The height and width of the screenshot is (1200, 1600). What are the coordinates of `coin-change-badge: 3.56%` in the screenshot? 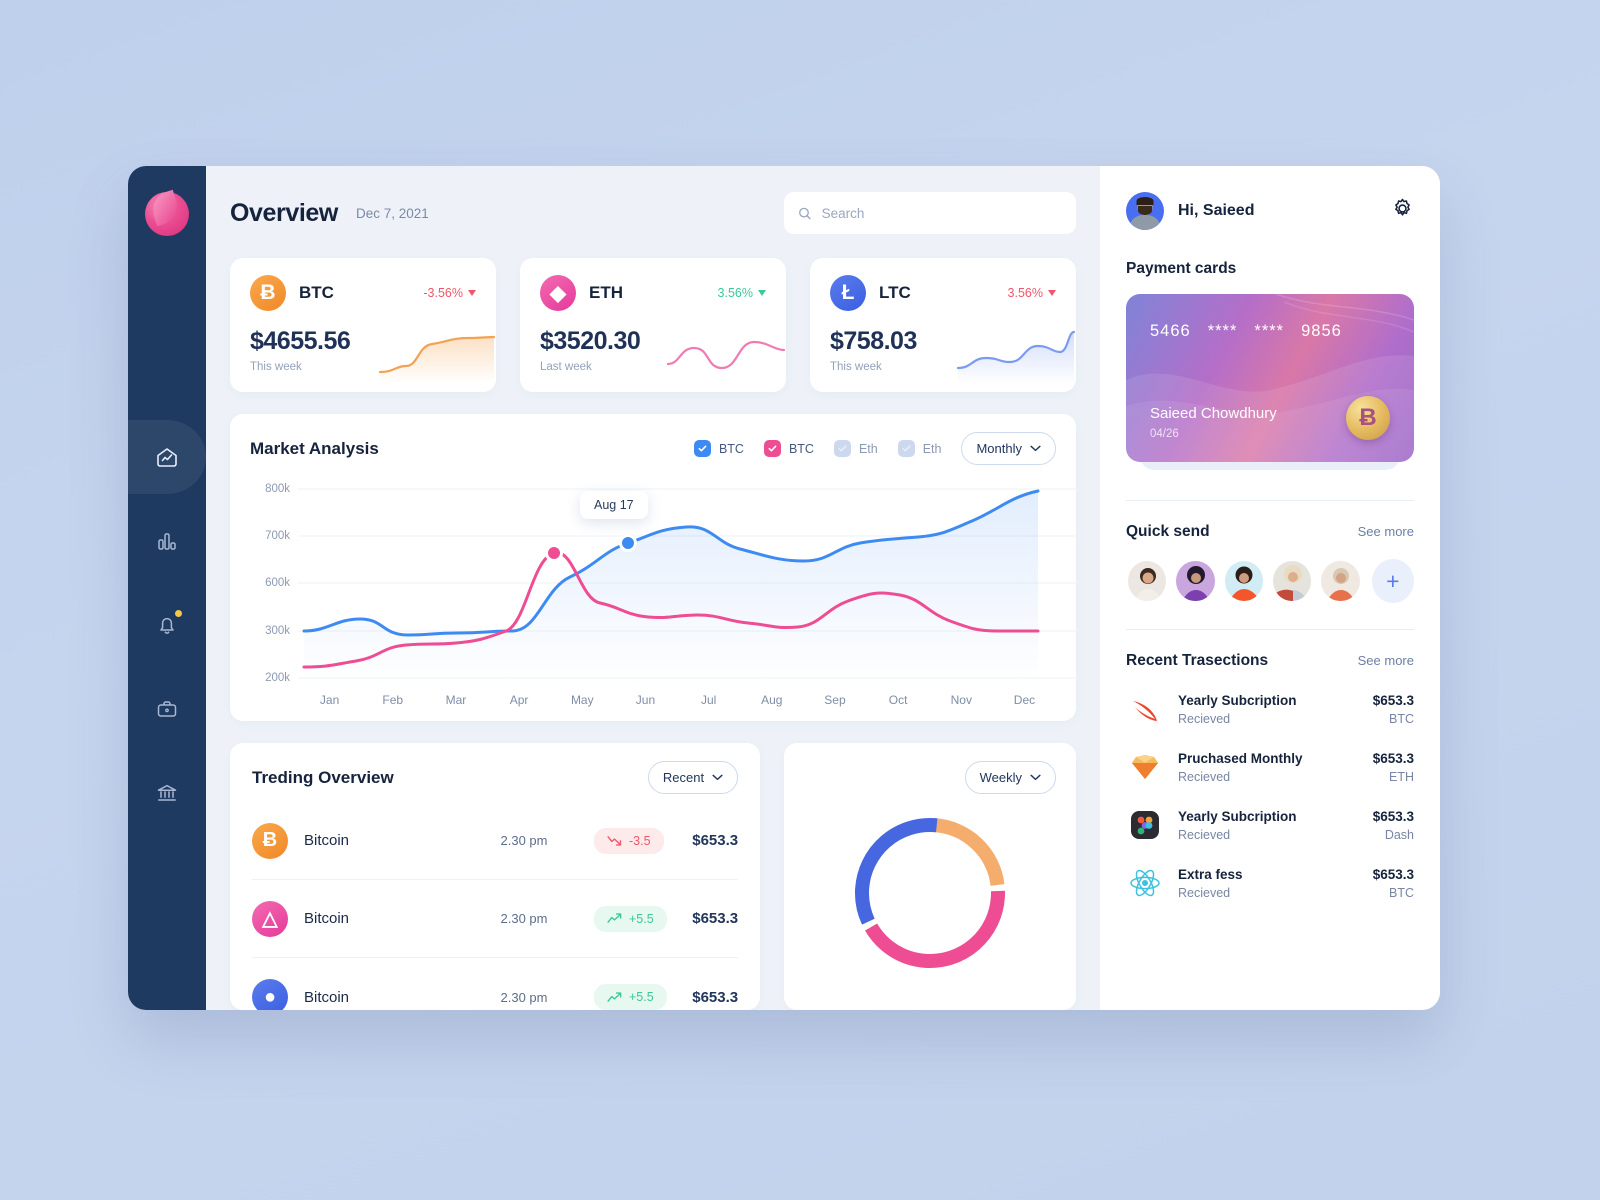 It's located at (1032, 293).